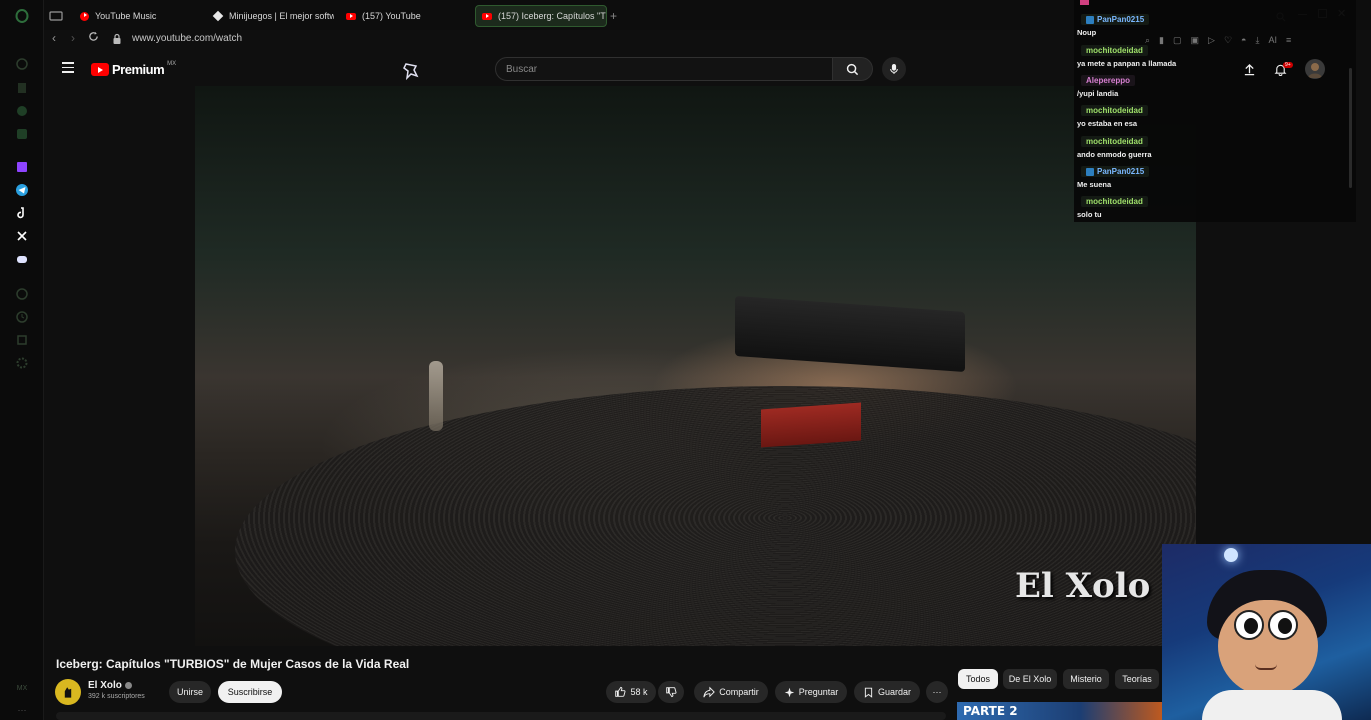 The width and height of the screenshot is (1371, 720). I want to click on ask-button: Preguntar, so click(811, 692).